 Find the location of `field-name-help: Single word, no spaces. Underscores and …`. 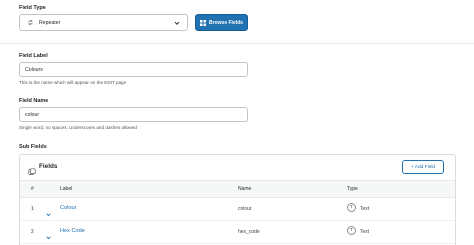

field-name-help: Single word, no spaces. Underscores and … is located at coordinates (78, 127).